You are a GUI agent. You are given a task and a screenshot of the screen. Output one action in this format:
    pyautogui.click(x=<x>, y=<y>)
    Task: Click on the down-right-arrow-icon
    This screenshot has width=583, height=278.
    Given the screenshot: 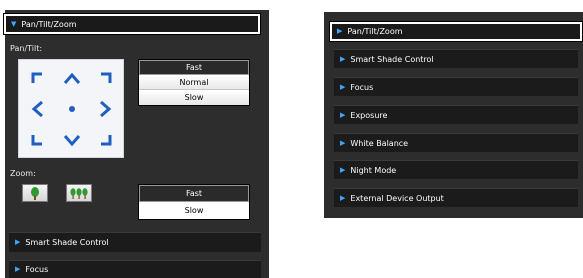 What is the action you would take?
    pyautogui.click(x=106, y=140)
    